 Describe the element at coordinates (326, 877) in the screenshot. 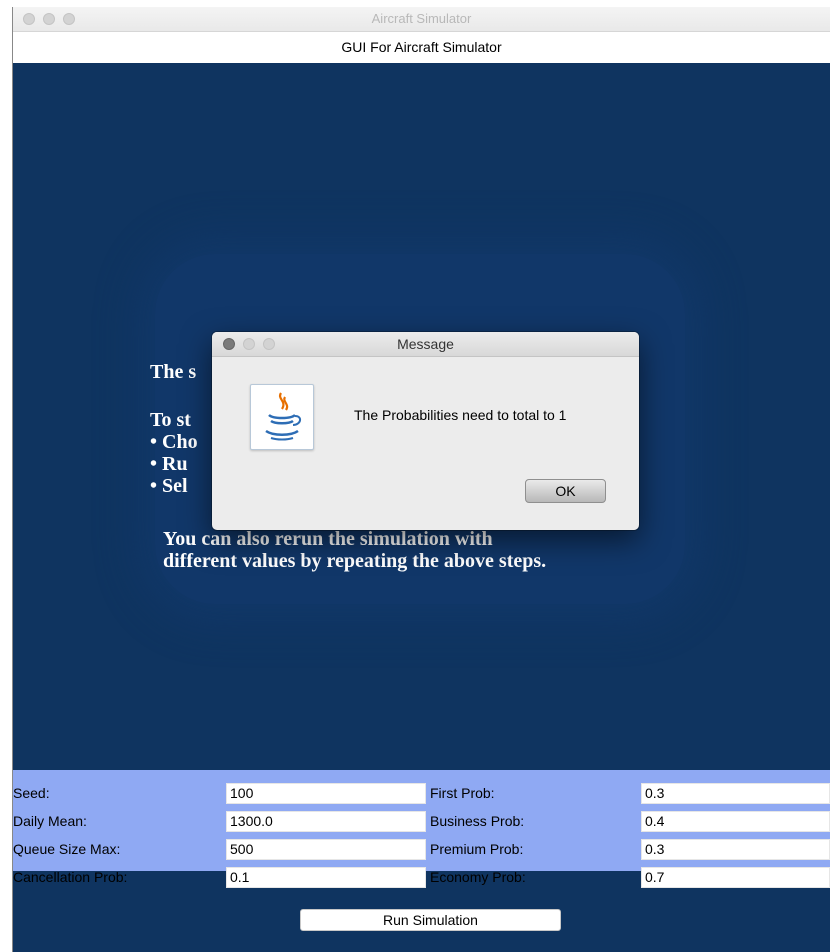

I see `cancellation-prob-field: 0.1` at that location.